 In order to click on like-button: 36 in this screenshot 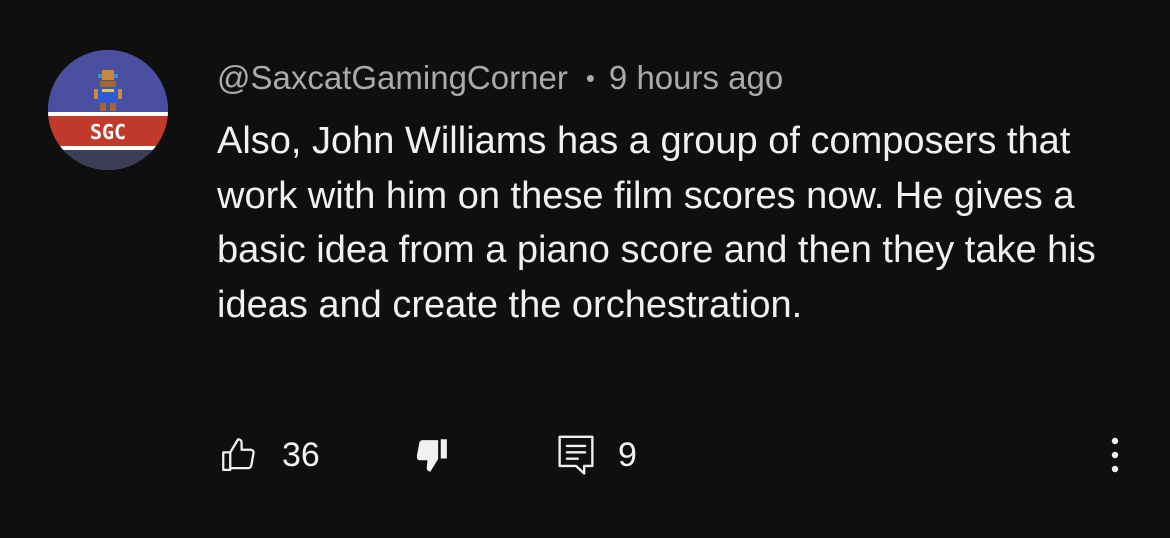, I will do `click(269, 455)`.